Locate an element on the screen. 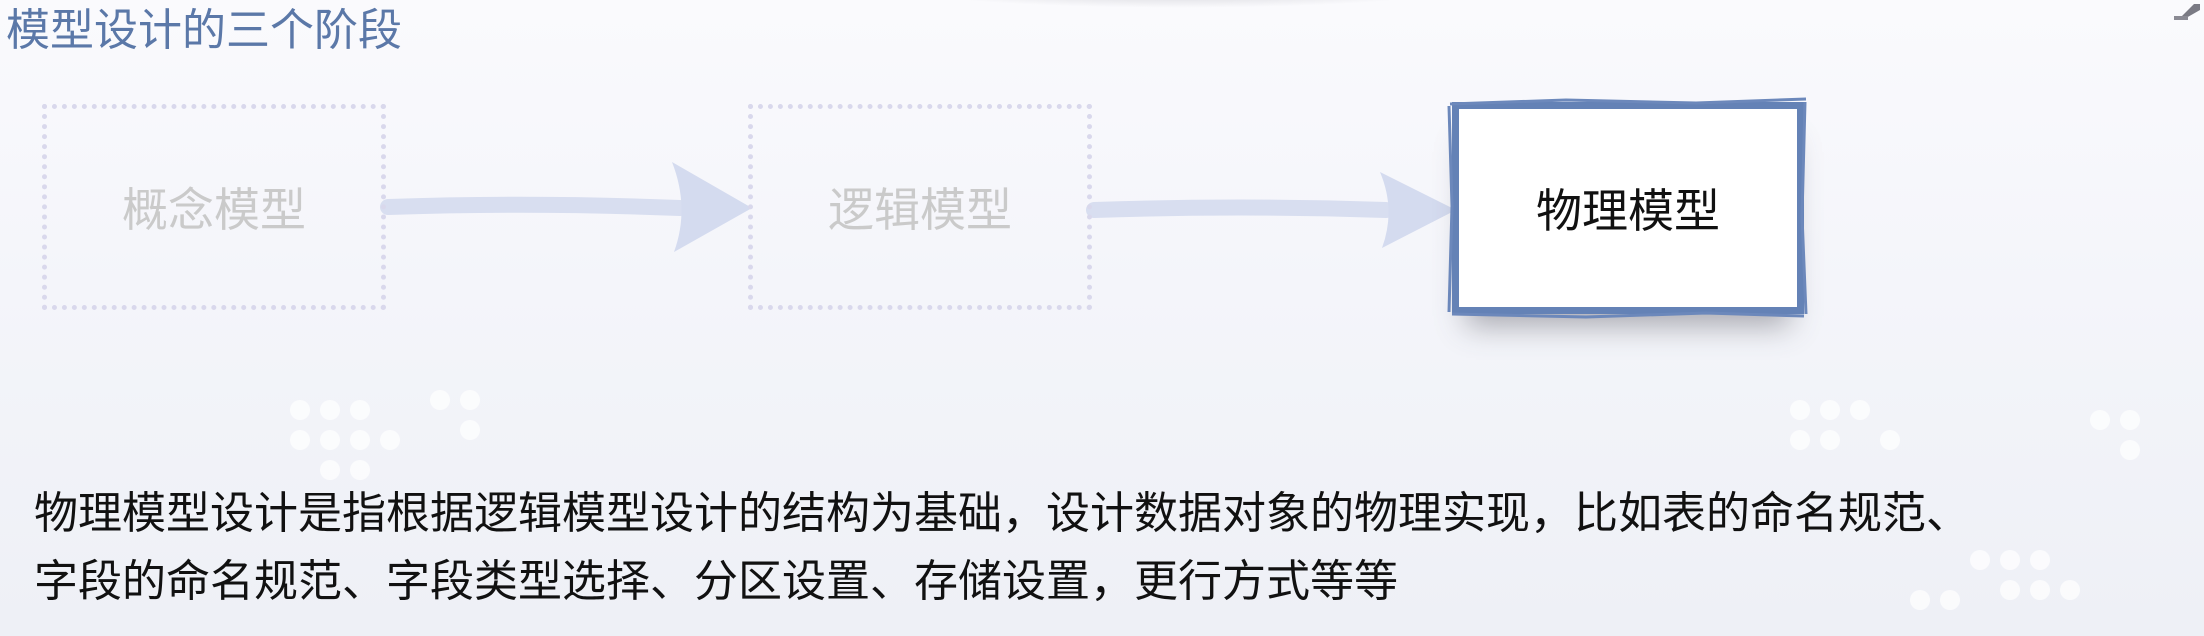  stage-label: 概念模型 is located at coordinates (214, 210).